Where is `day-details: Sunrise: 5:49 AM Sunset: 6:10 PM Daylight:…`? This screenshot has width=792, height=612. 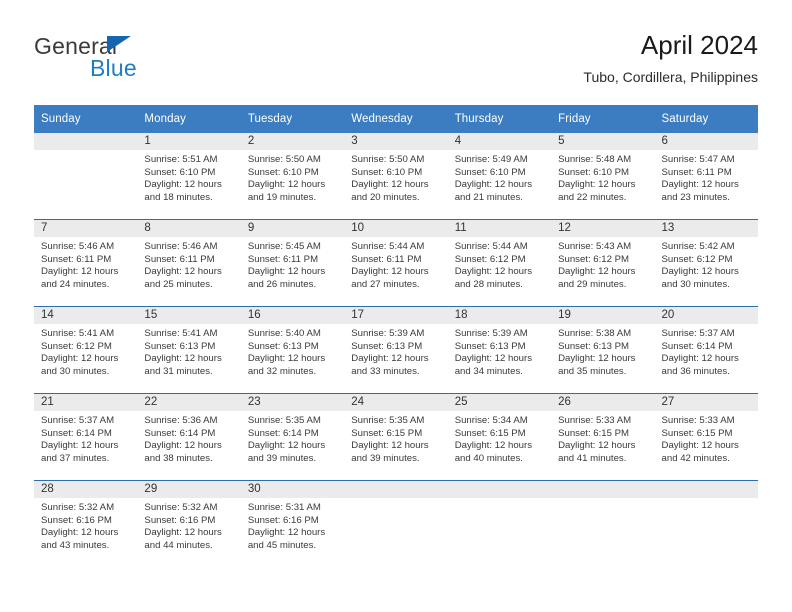 day-details: Sunrise: 5:49 AM Sunset: 6:10 PM Daylight:… is located at coordinates (499, 177).